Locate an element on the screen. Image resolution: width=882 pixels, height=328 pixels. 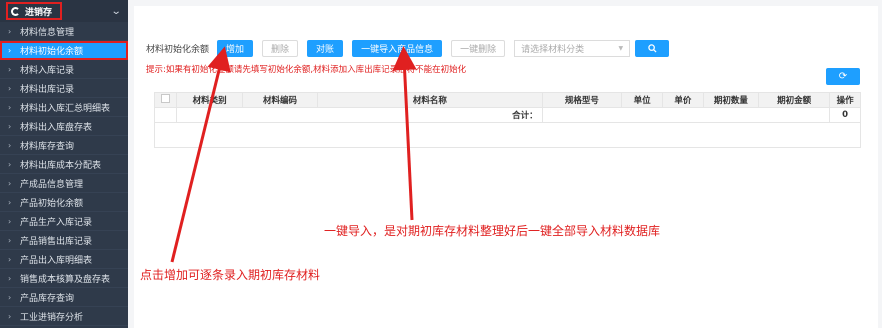
hint-text: 提示:如果有初始化金额请先填写初始化余额,材料添加入库出库记录后将不能在初始化 is located at coordinates (306, 70).